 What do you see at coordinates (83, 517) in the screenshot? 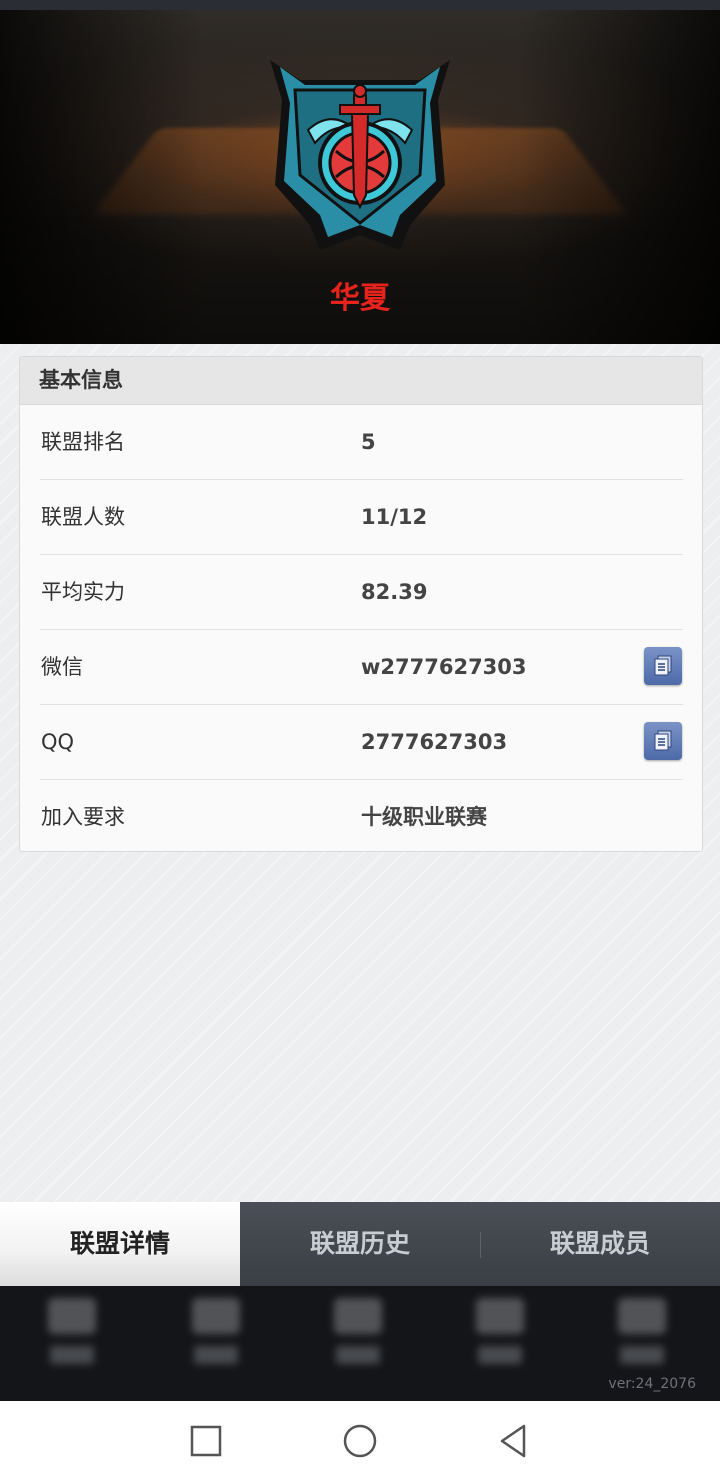
I see `info-label: 联盟人数` at bounding box center [83, 517].